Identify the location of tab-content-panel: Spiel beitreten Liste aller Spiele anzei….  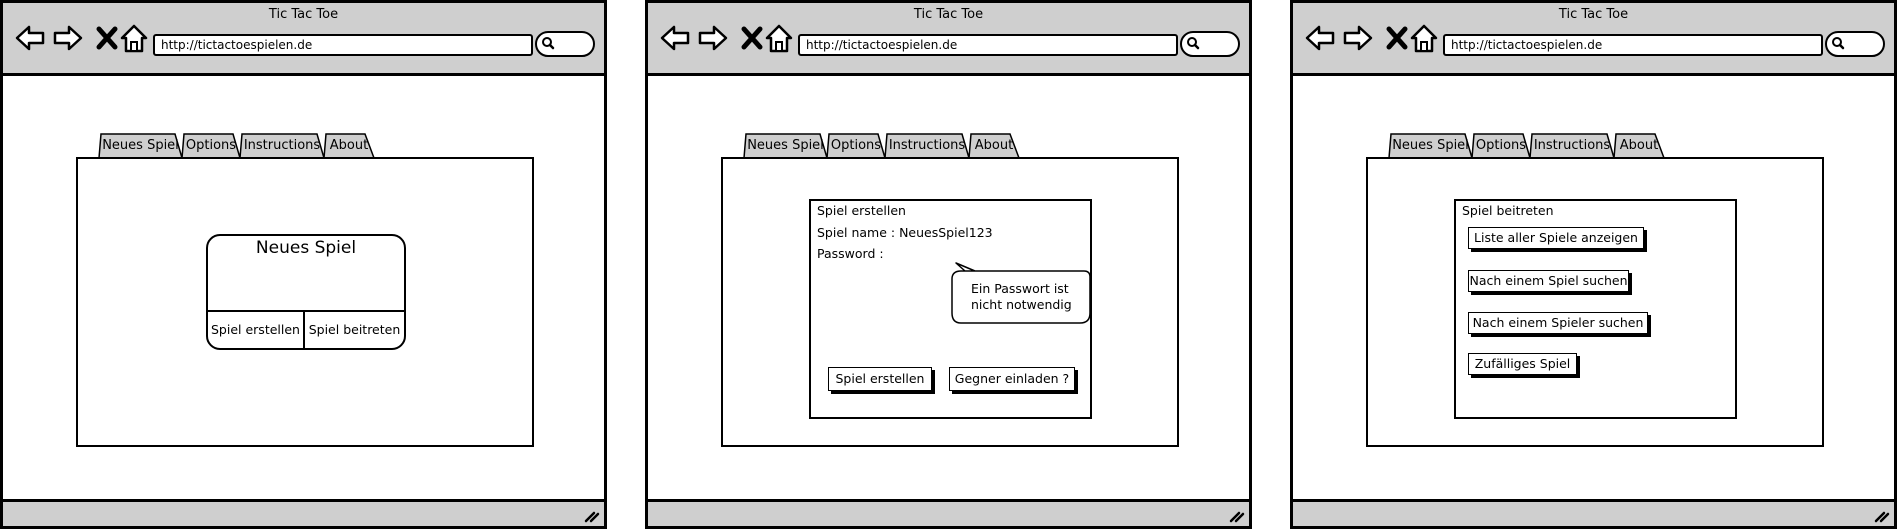
(1595, 302).